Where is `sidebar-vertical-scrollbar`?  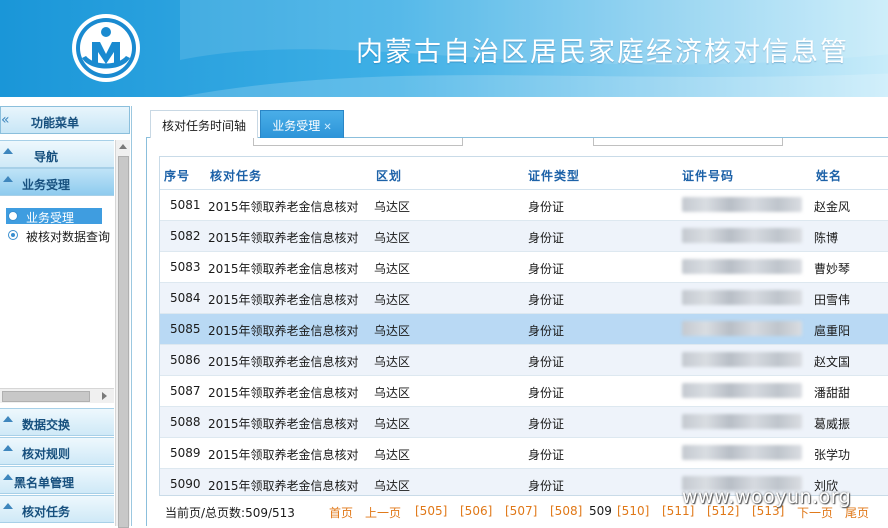
sidebar-vertical-scrollbar is located at coordinates (122, 334).